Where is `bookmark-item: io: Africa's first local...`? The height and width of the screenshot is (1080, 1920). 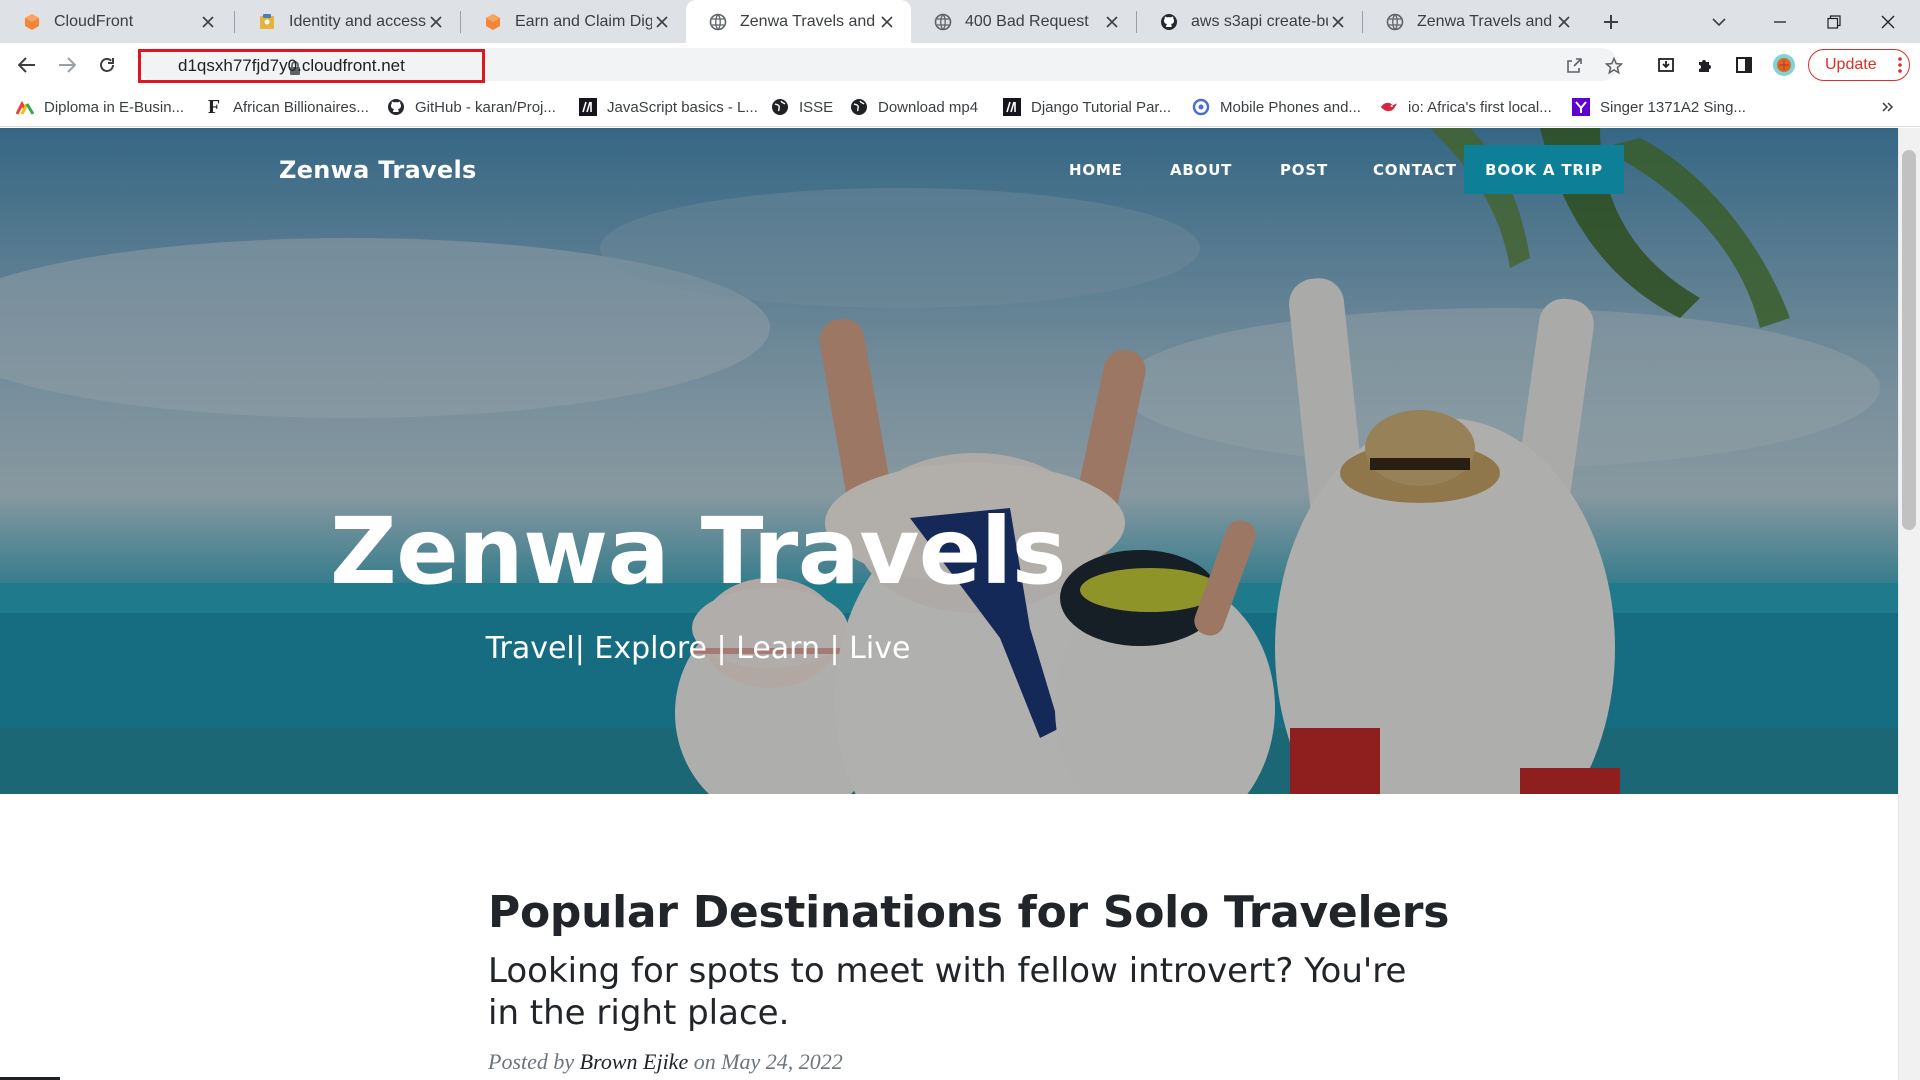
bookmark-item: io: Africa's first local... is located at coordinates (1466, 107).